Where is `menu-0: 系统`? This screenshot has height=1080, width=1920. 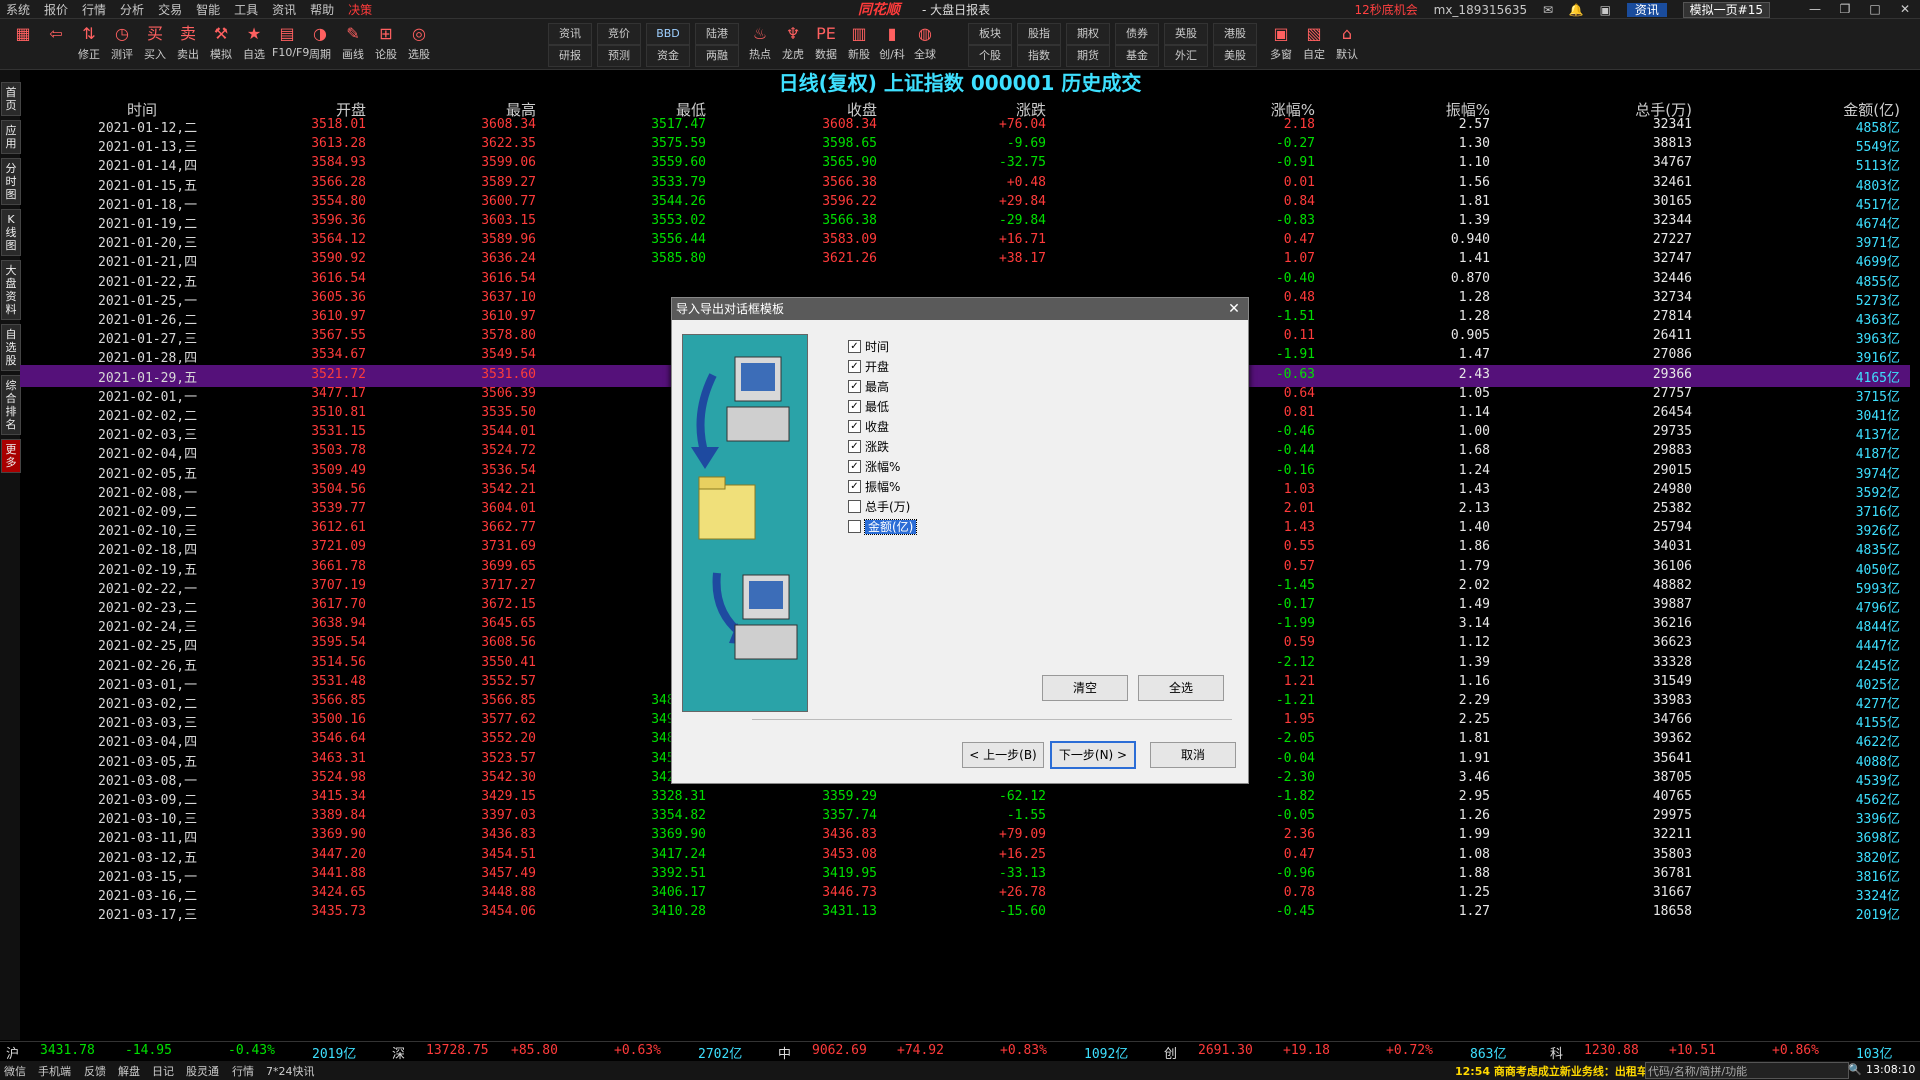
menu-0: 系统 is located at coordinates (18, 10).